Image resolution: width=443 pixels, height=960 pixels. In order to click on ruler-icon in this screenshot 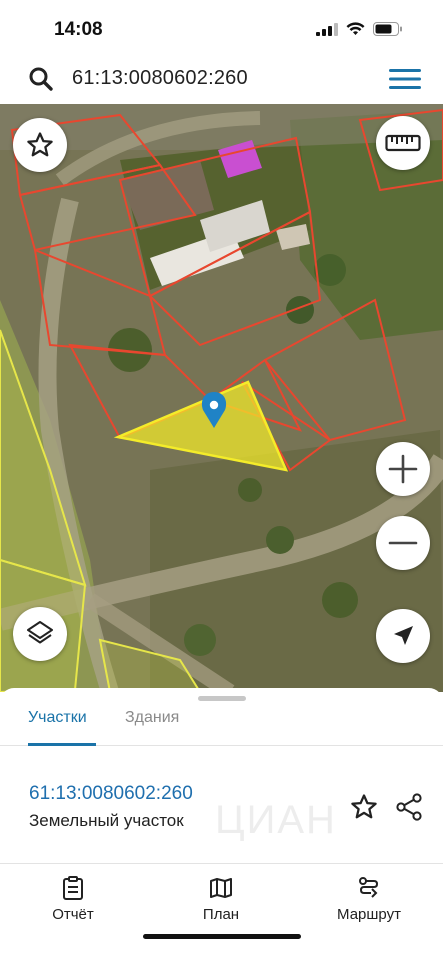, I will do `click(403, 143)`.